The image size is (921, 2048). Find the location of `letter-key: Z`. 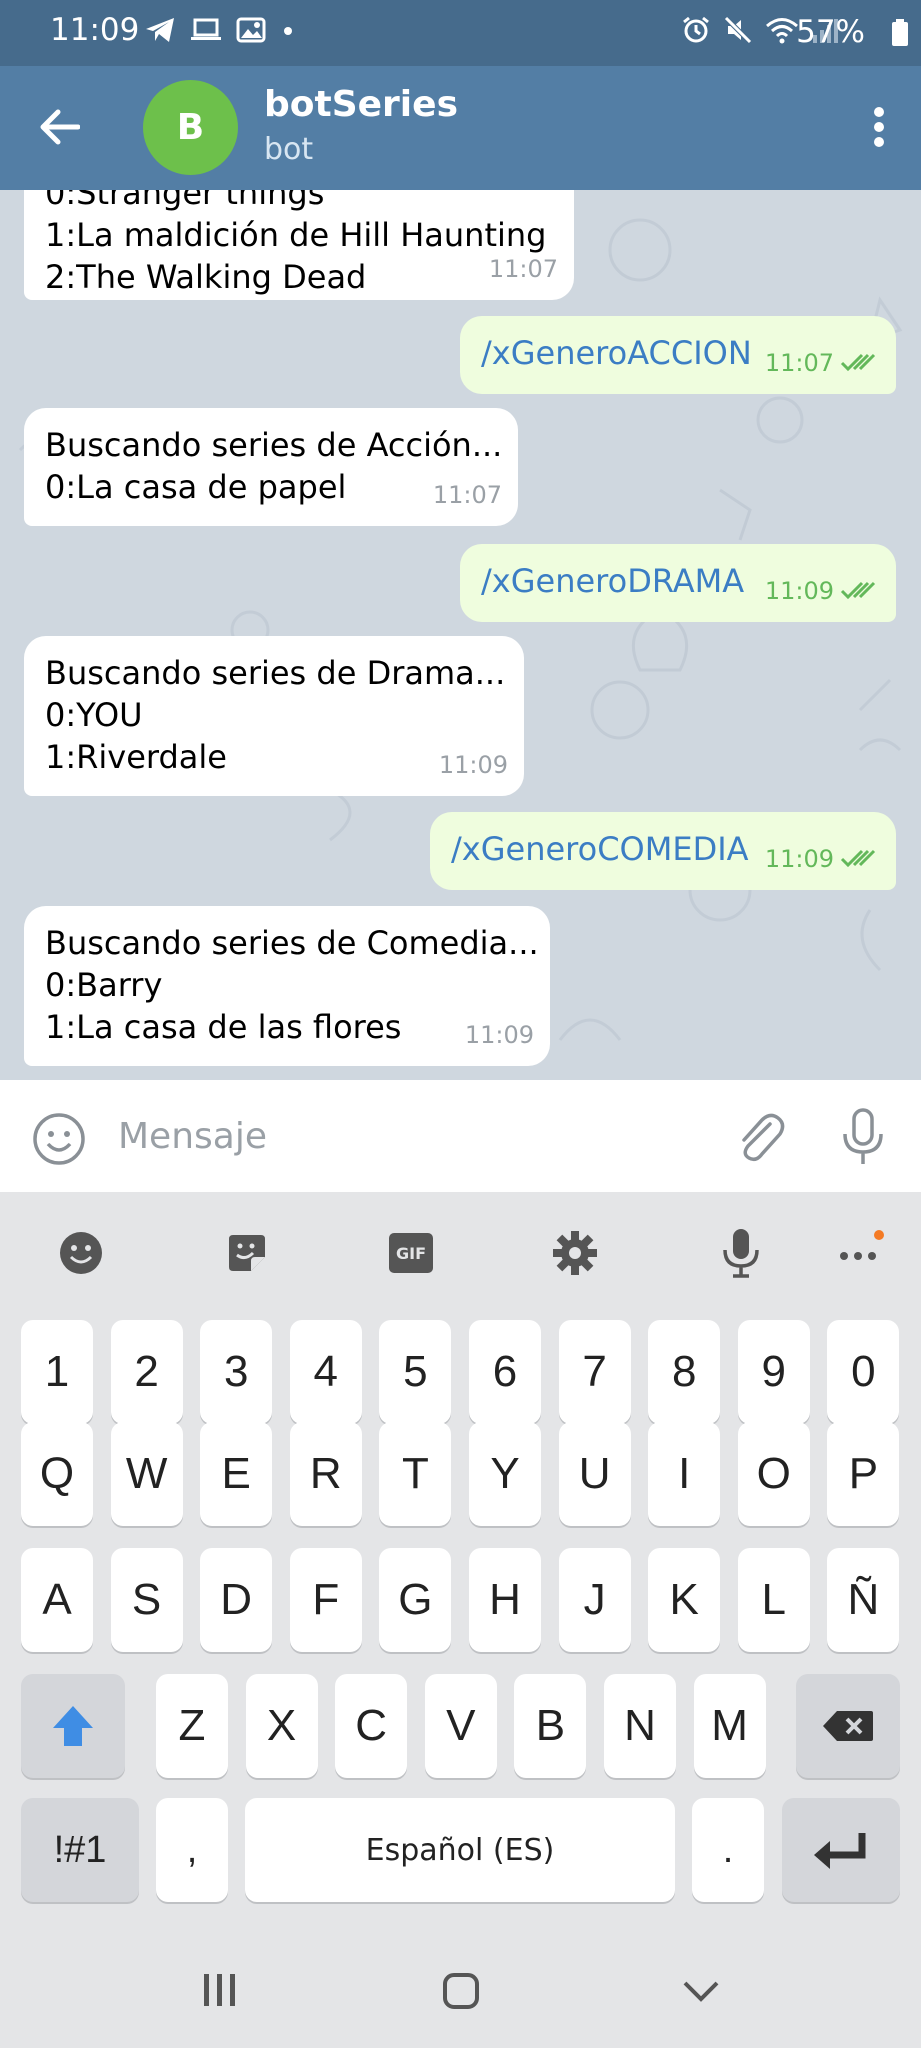

letter-key: Z is located at coordinates (192, 1726).